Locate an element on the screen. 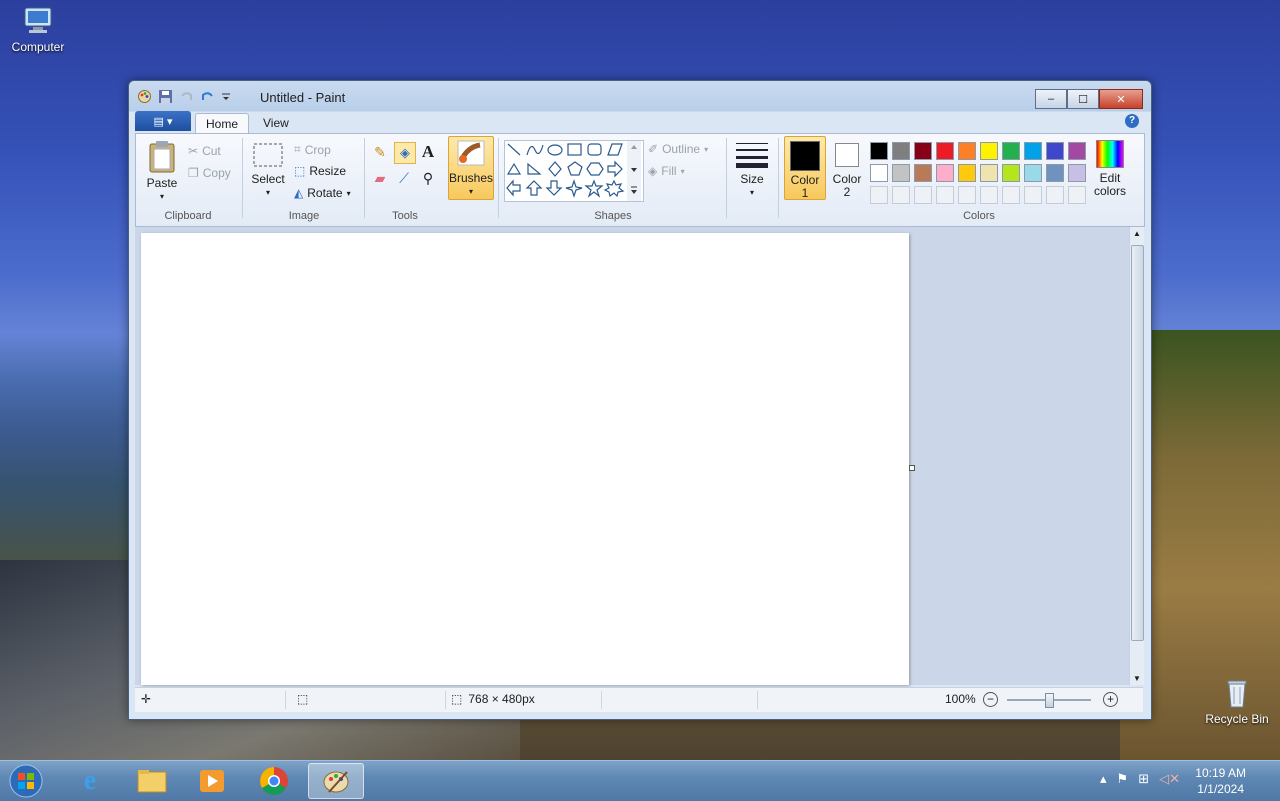 This screenshot has height=801, width=1280. save-icon is located at coordinates (165, 96).